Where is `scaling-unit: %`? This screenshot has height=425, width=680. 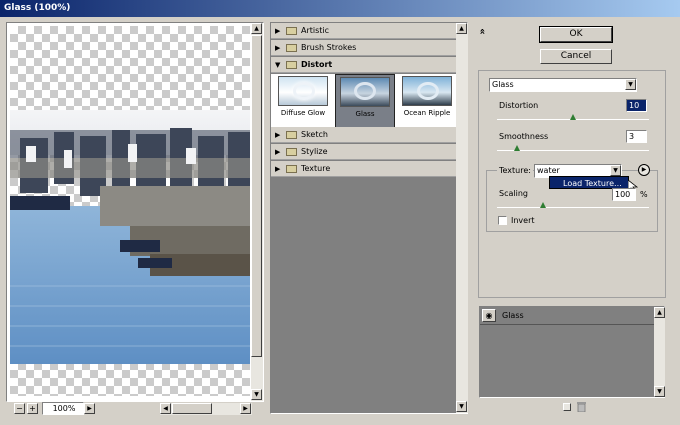
scaling-unit: % is located at coordinates (644, 194).